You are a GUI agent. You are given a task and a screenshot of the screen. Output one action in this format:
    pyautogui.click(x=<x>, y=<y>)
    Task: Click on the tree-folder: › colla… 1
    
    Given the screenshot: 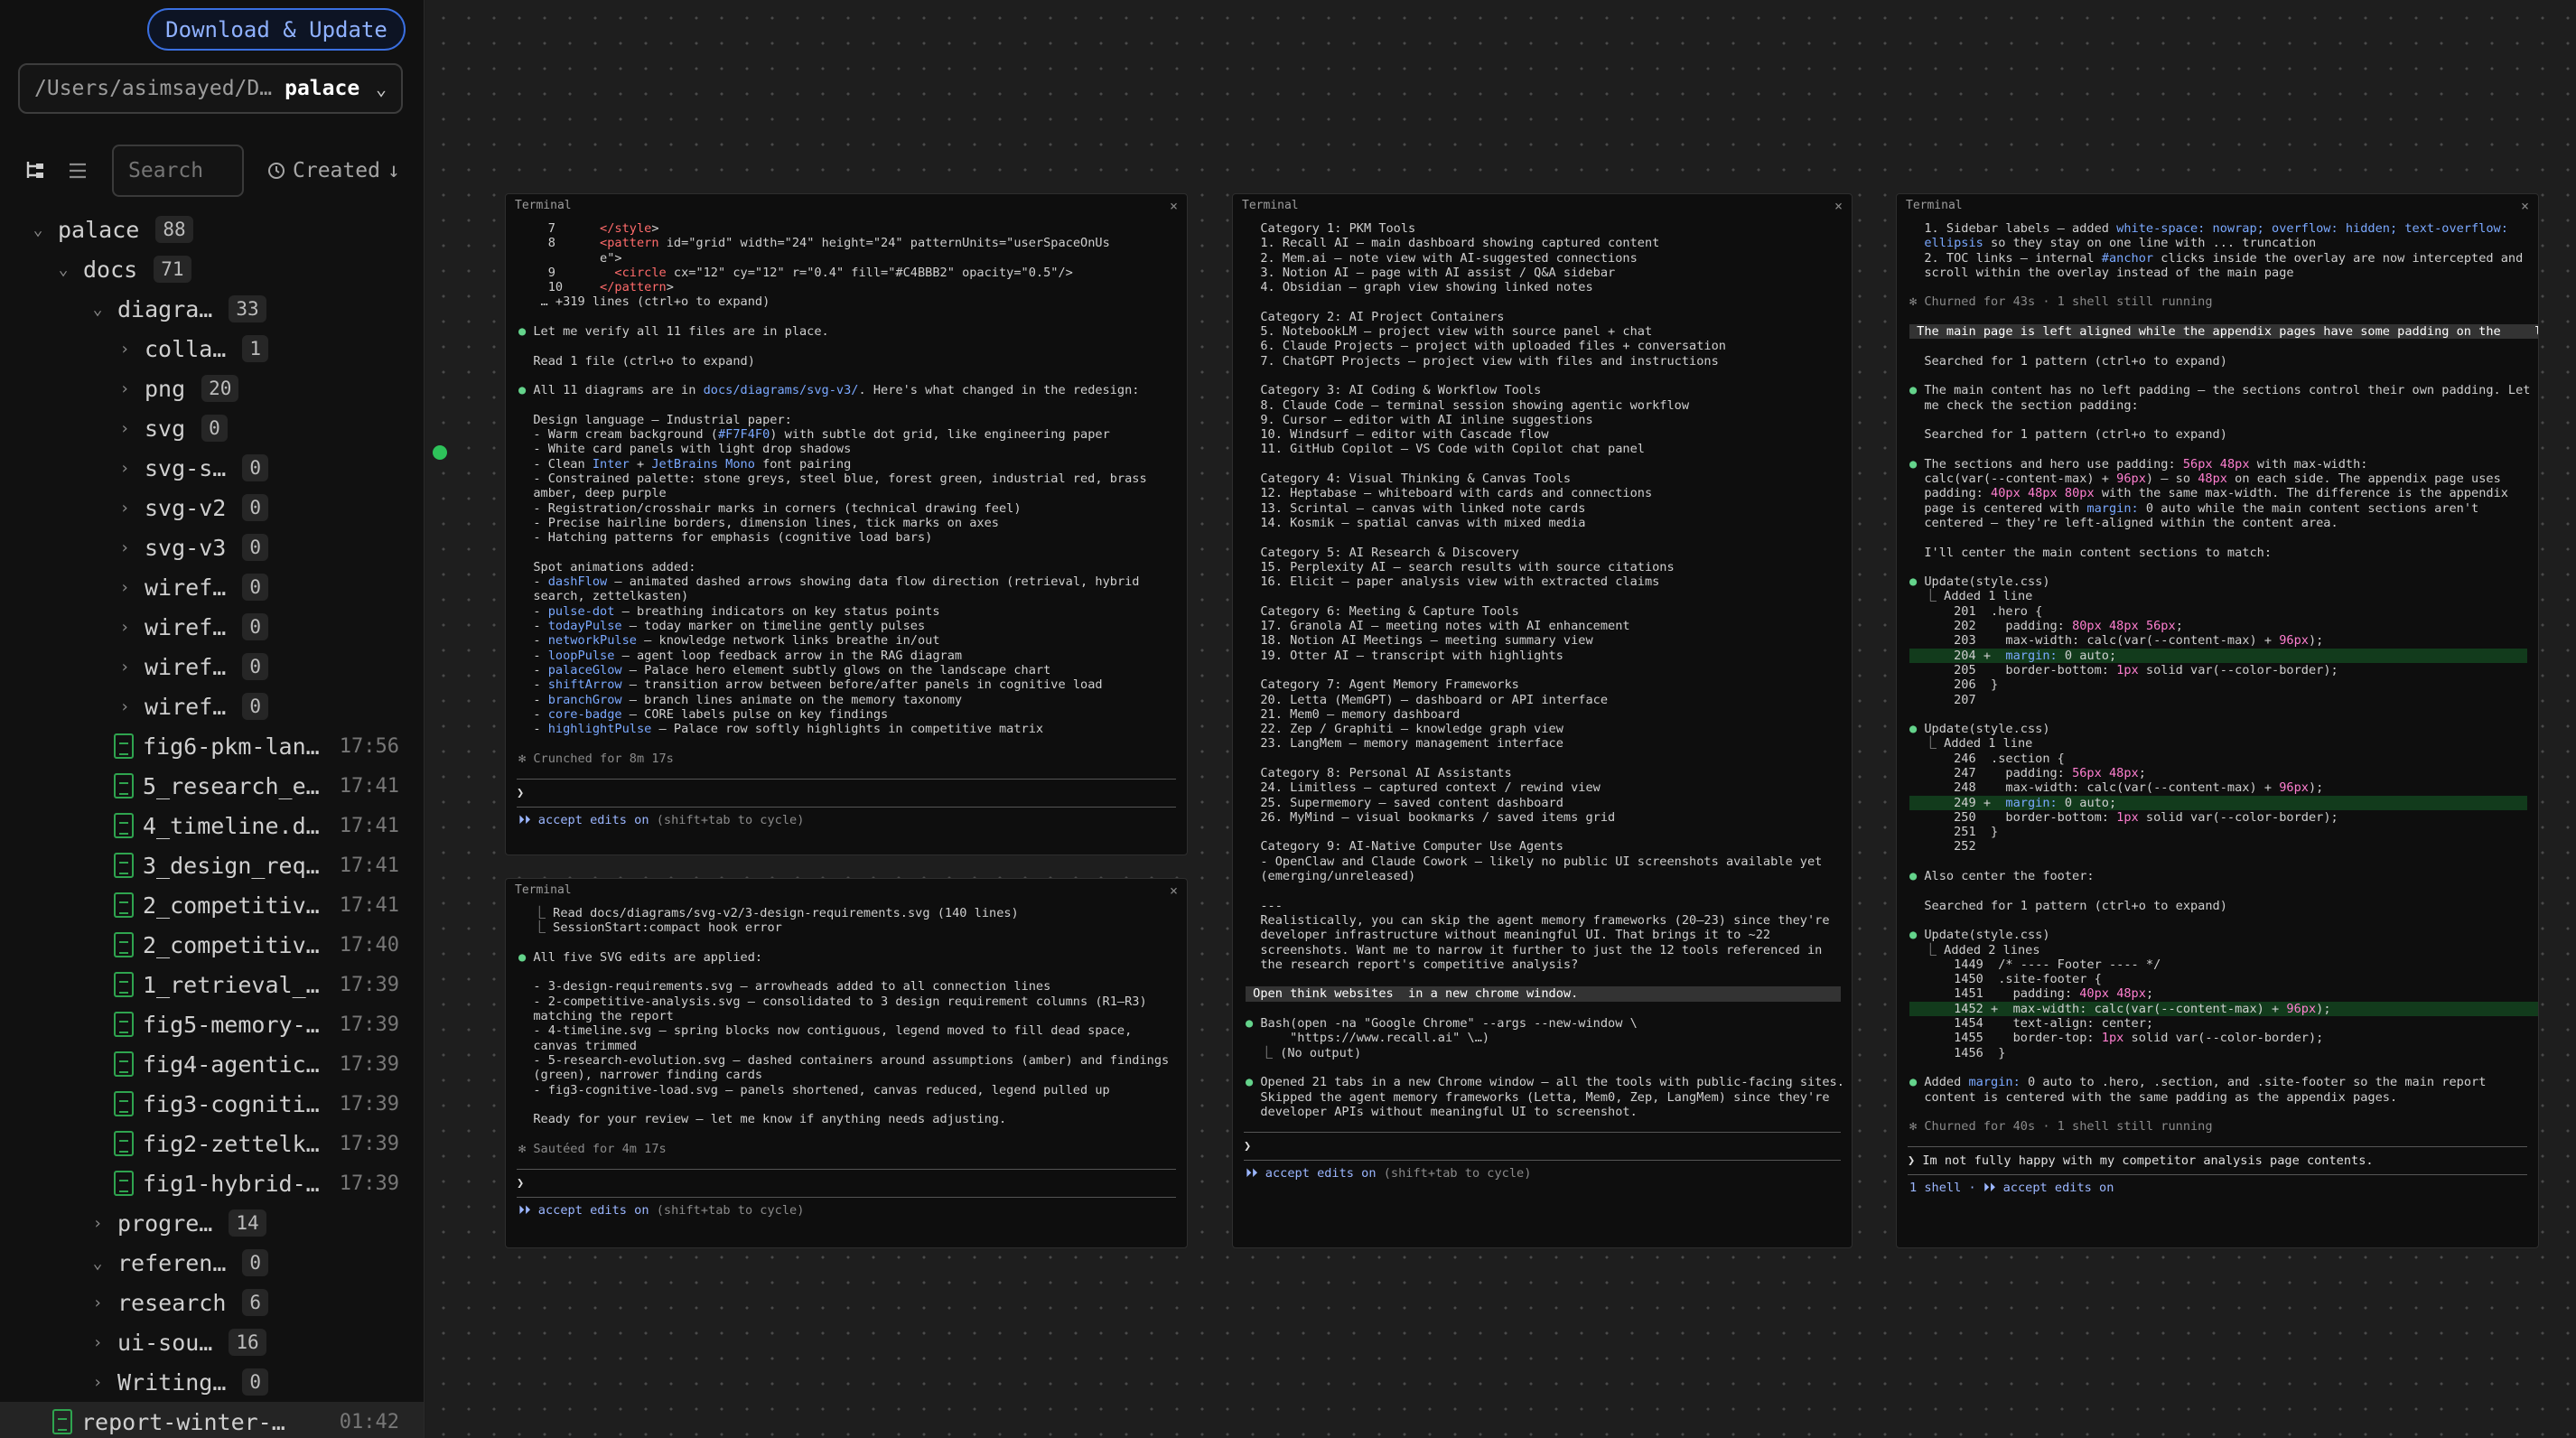 What is the action you would take?
    pyautogui.click(x=212, y=349)
    